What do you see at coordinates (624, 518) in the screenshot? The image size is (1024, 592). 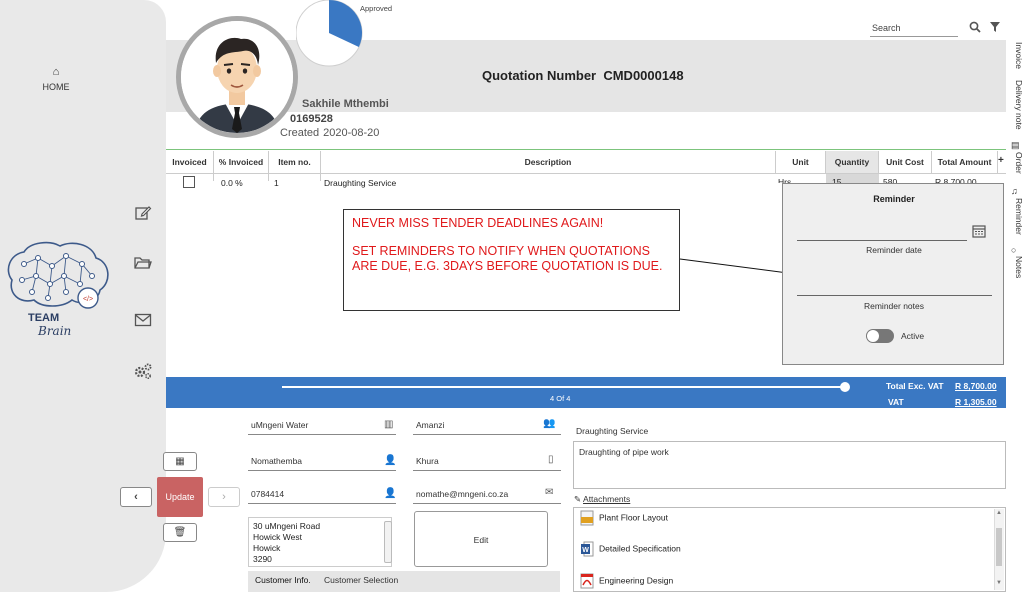 I see `attachment-item: Plant Floor Layout` at bounding box center [624, 518].